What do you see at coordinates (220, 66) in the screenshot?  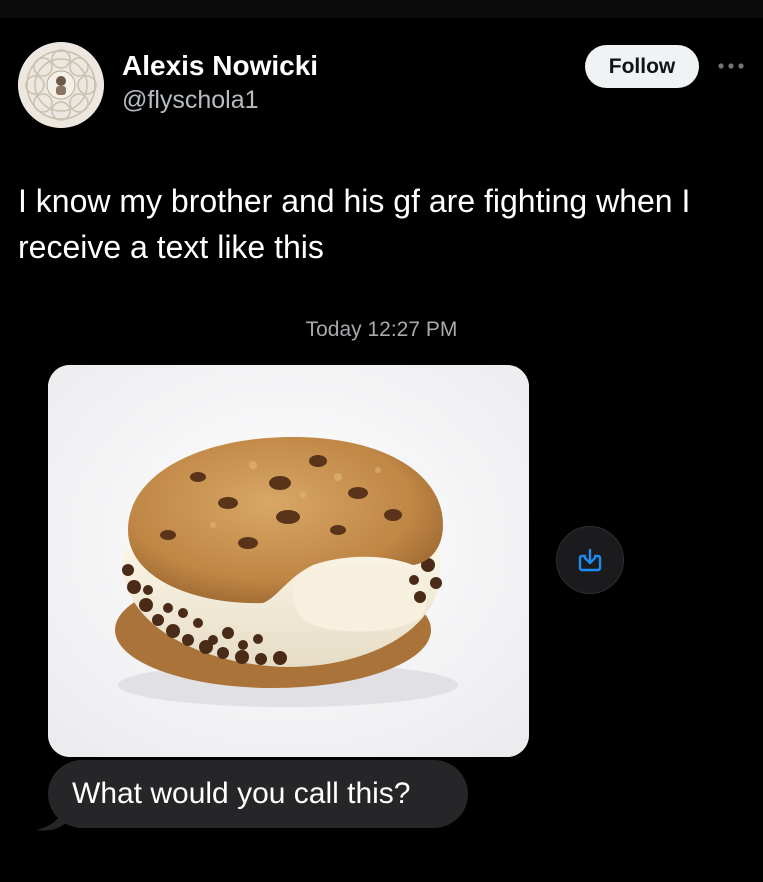 I see `author-name: Alexis Nowicki` at bounding box center [220, 66].